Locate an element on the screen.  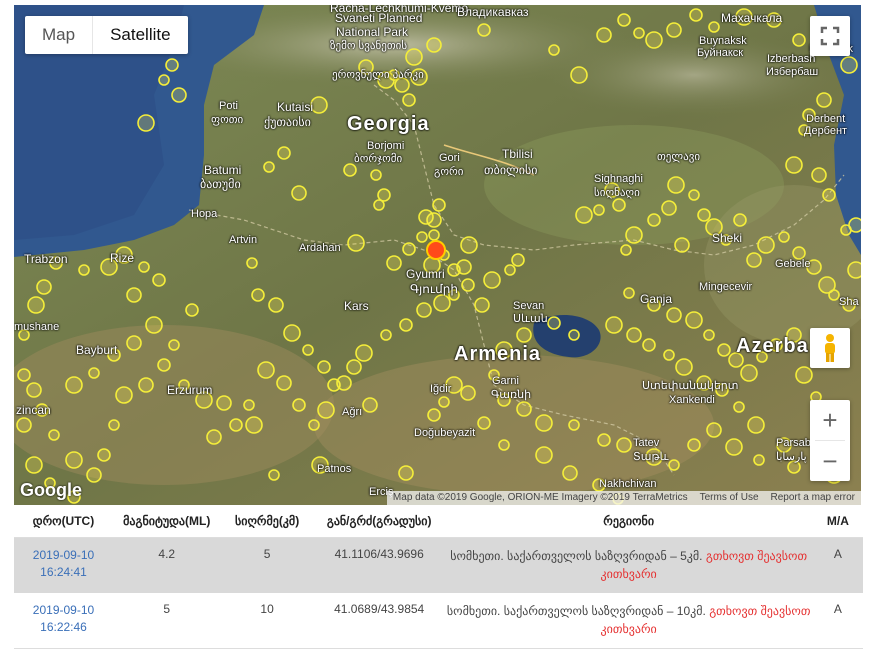
zoom-out-button: − is located at coordinates (830, 461).